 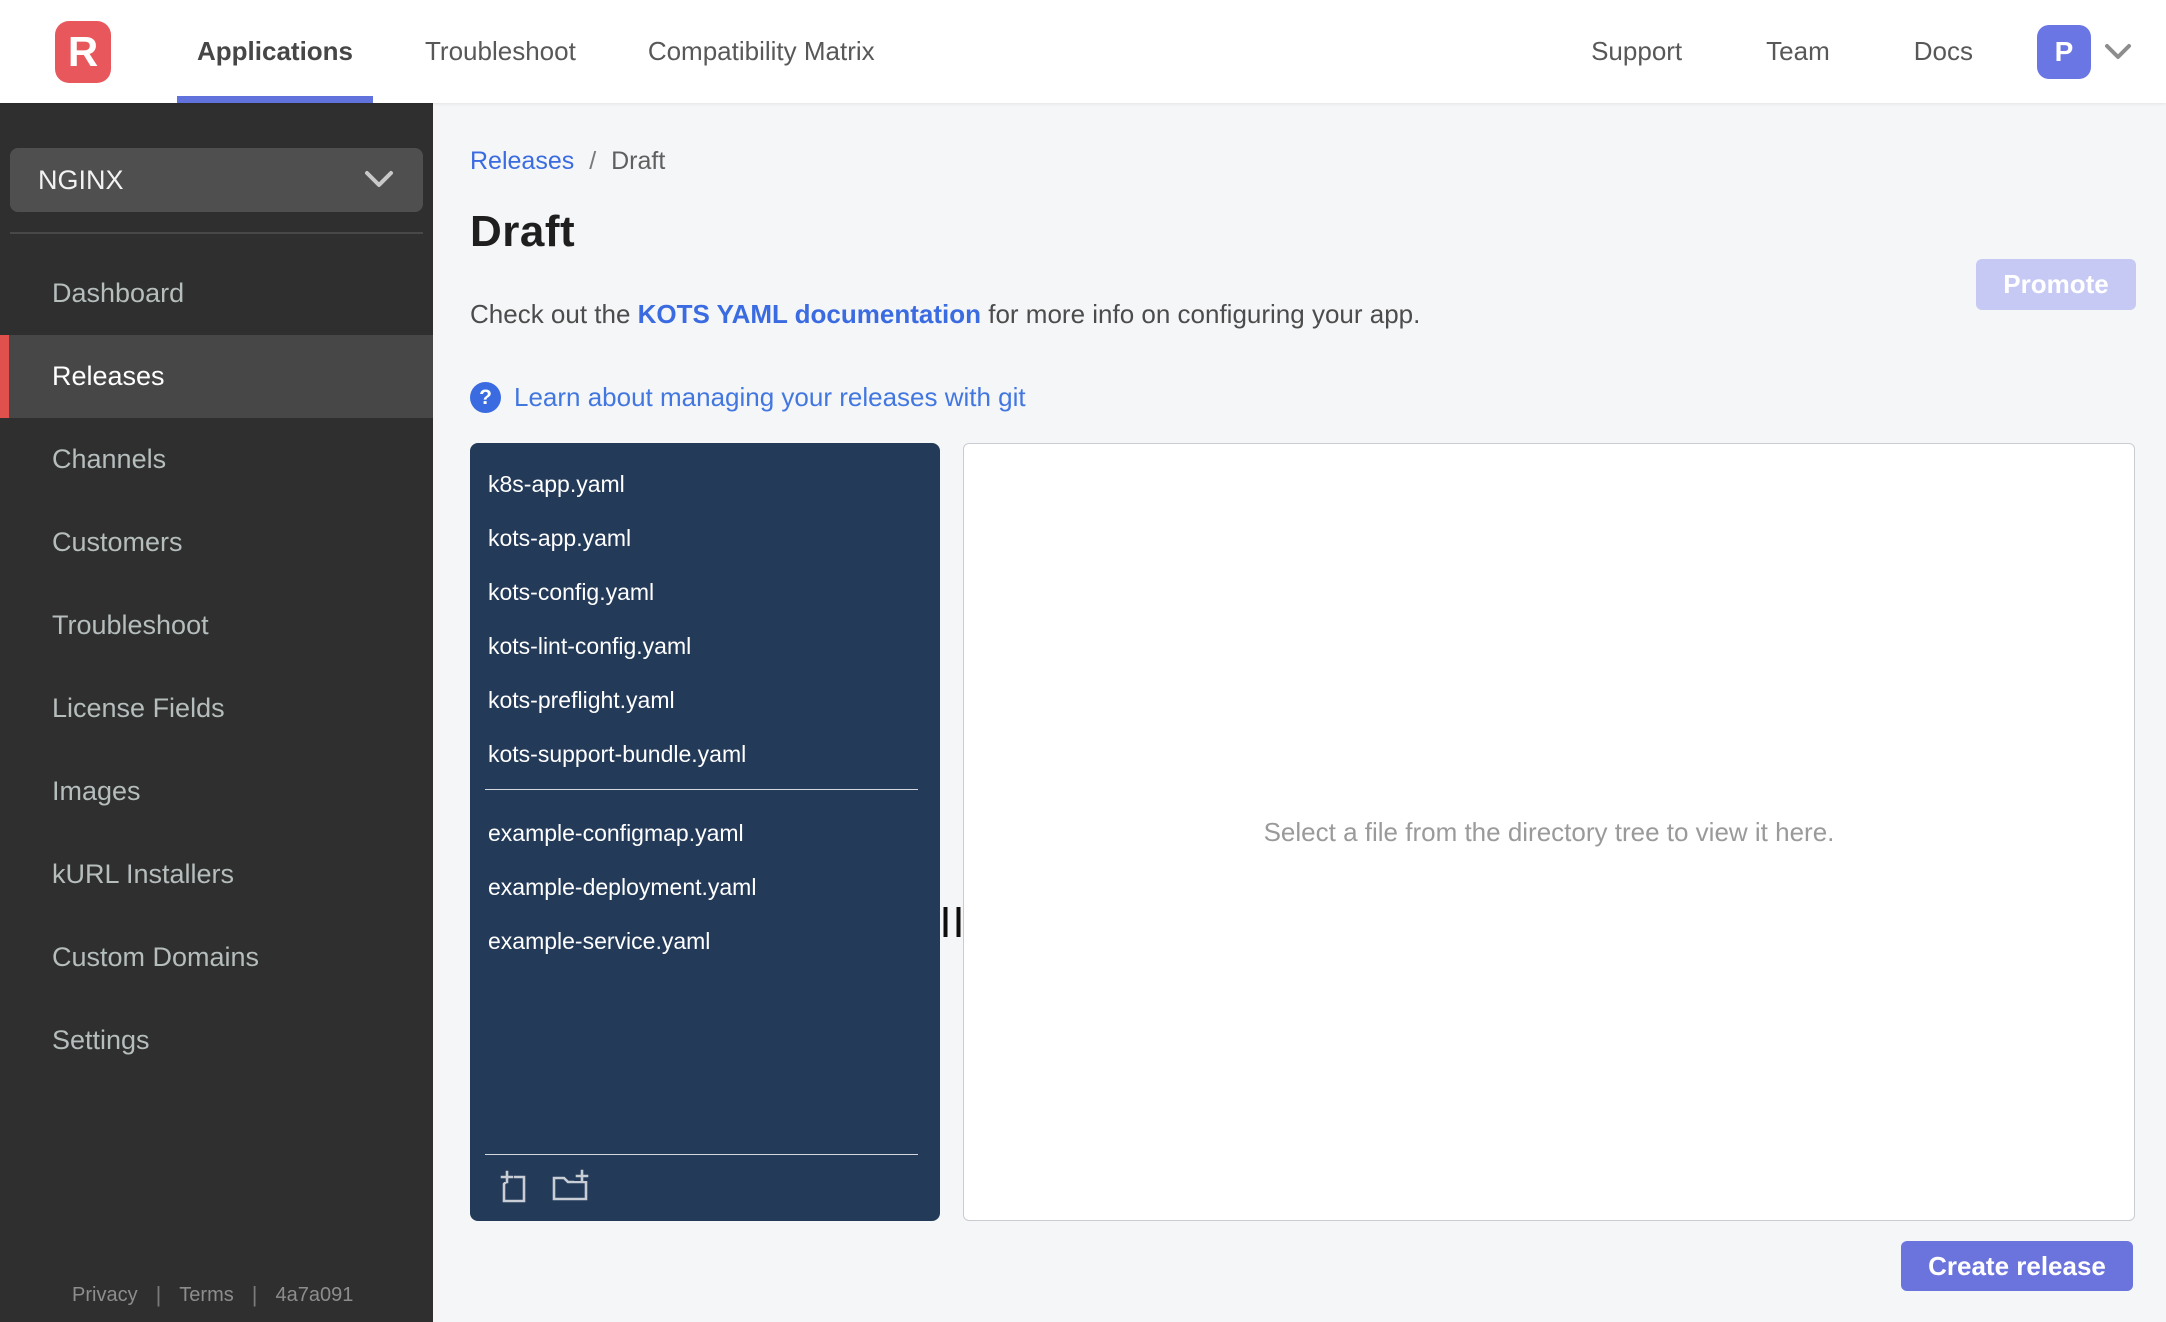 What do you see at coordinates (216, 625) in the screenshot?
I see `sidebar-item-troubleshoot: Troubleshoot` at bounding box center [216, 625].